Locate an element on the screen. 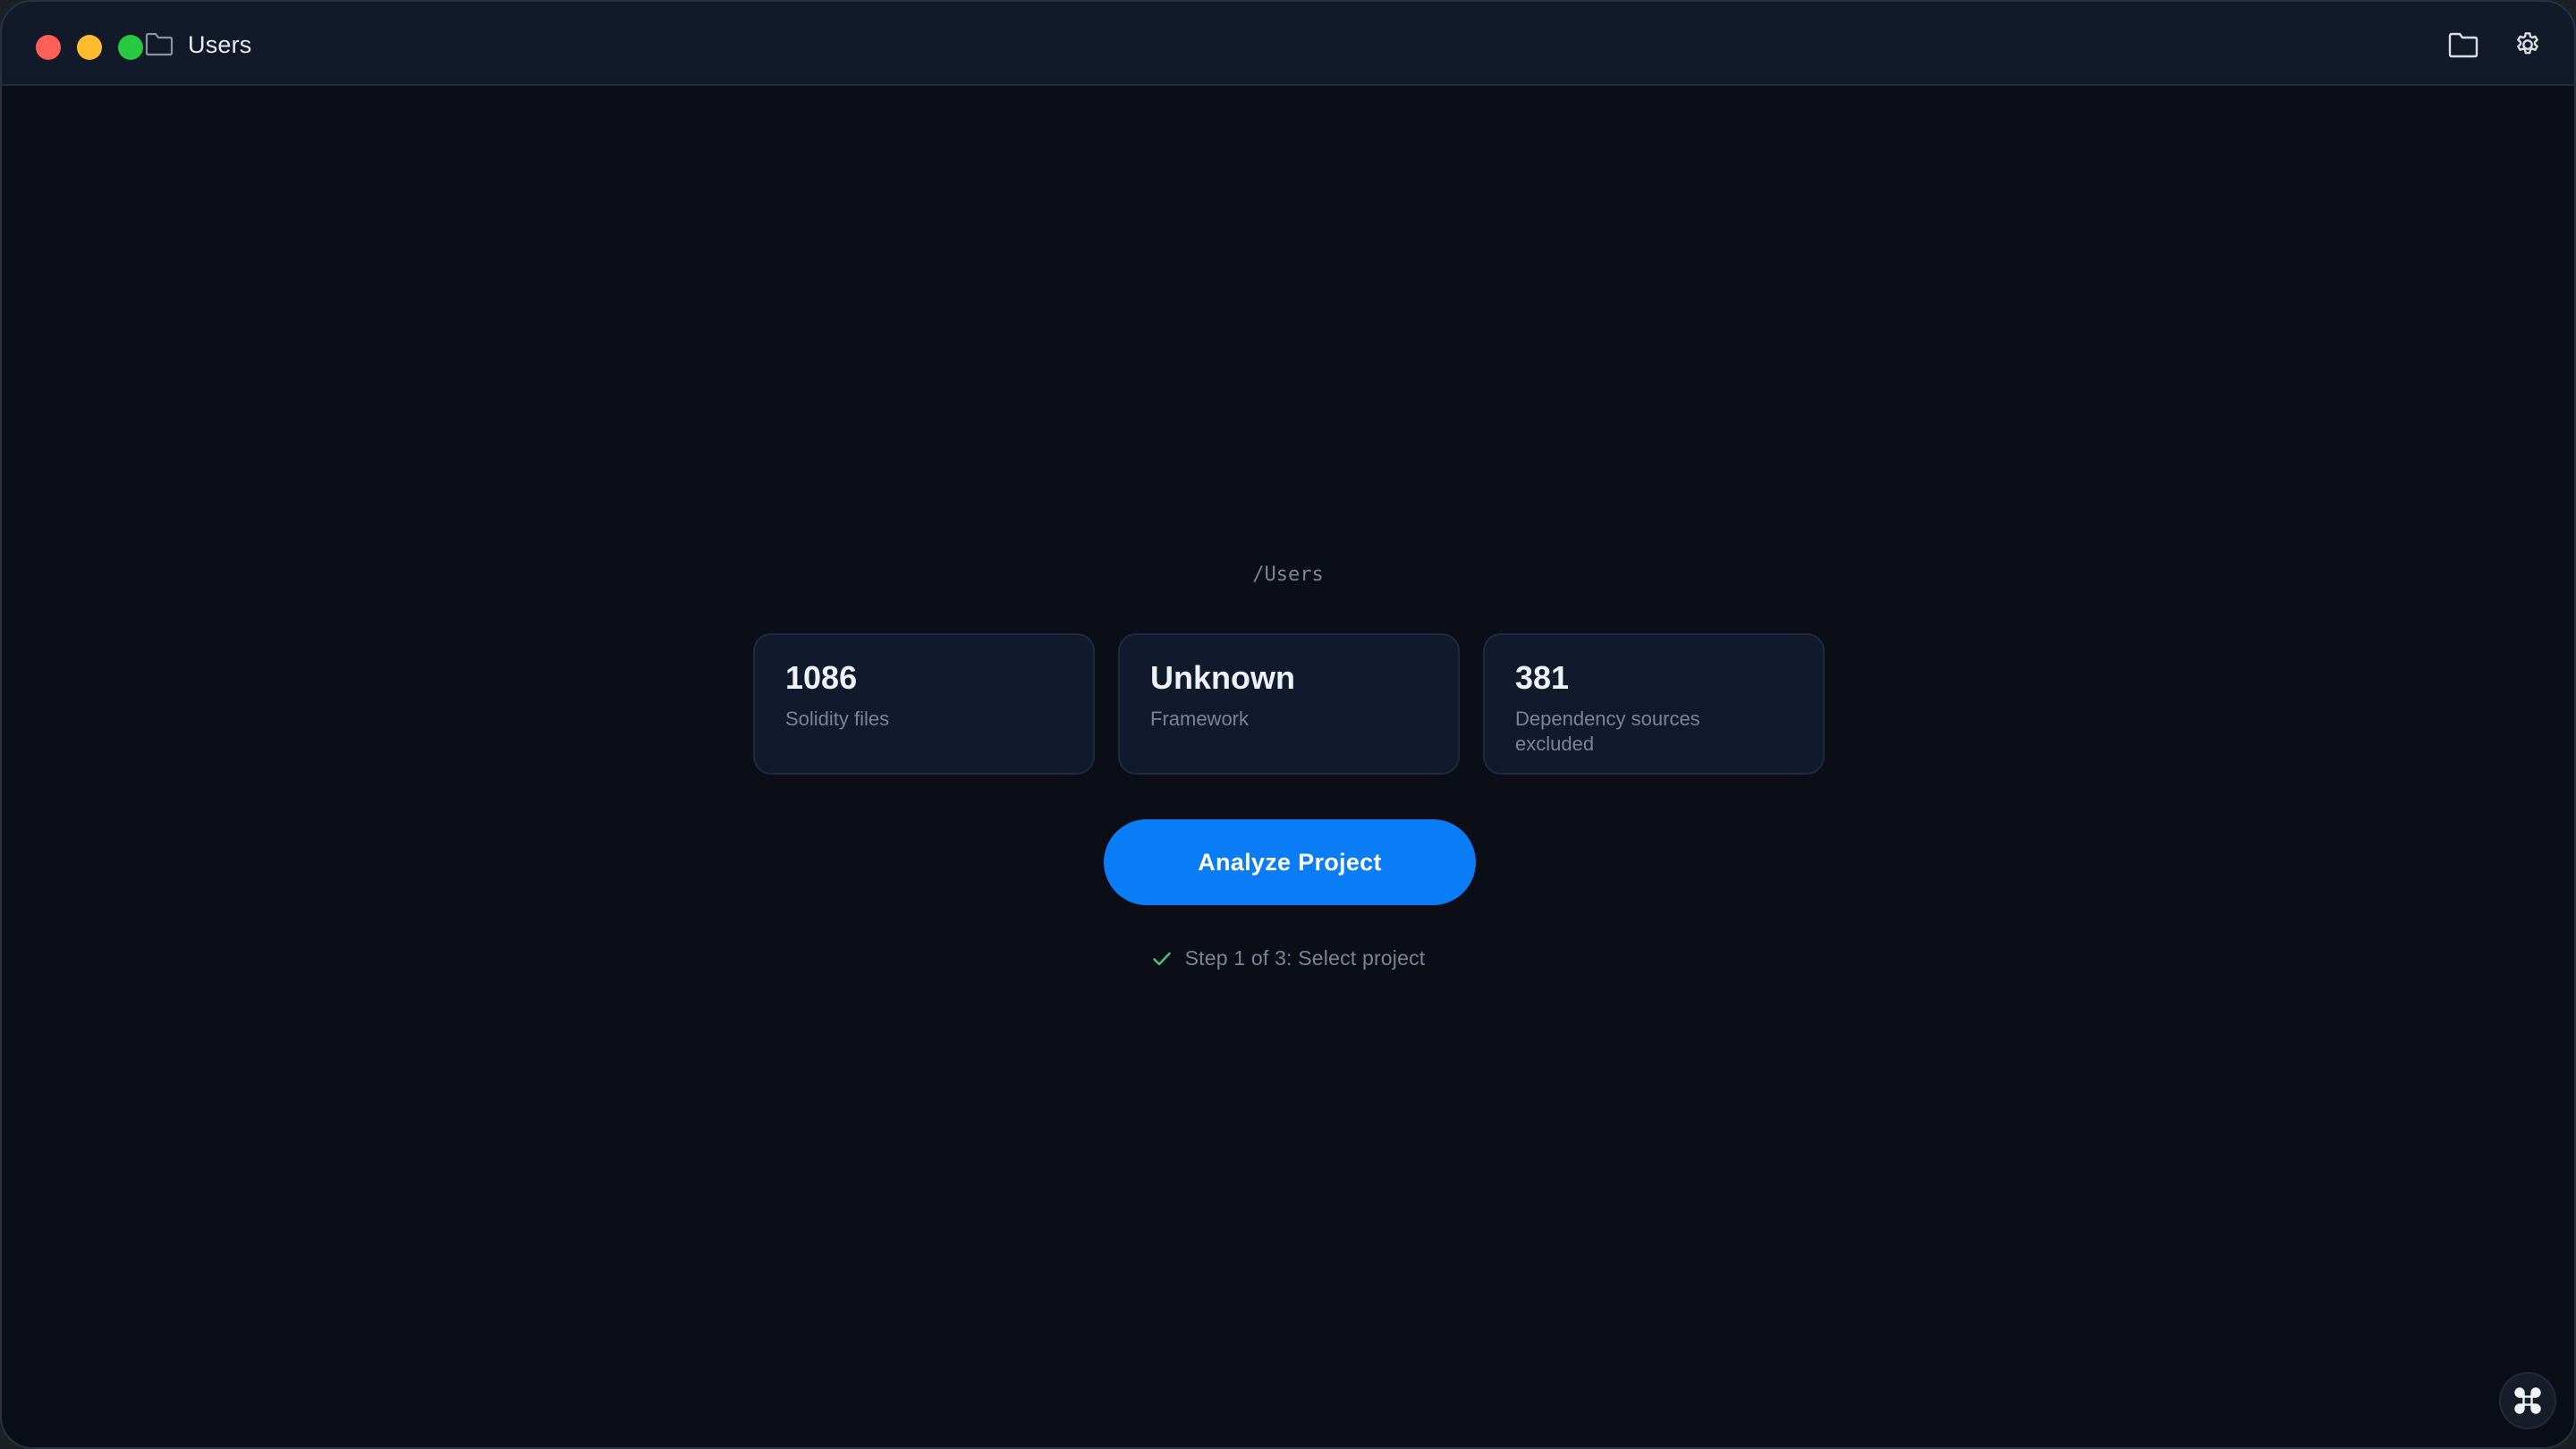  window-close-button is located at coordinates (48, 47).